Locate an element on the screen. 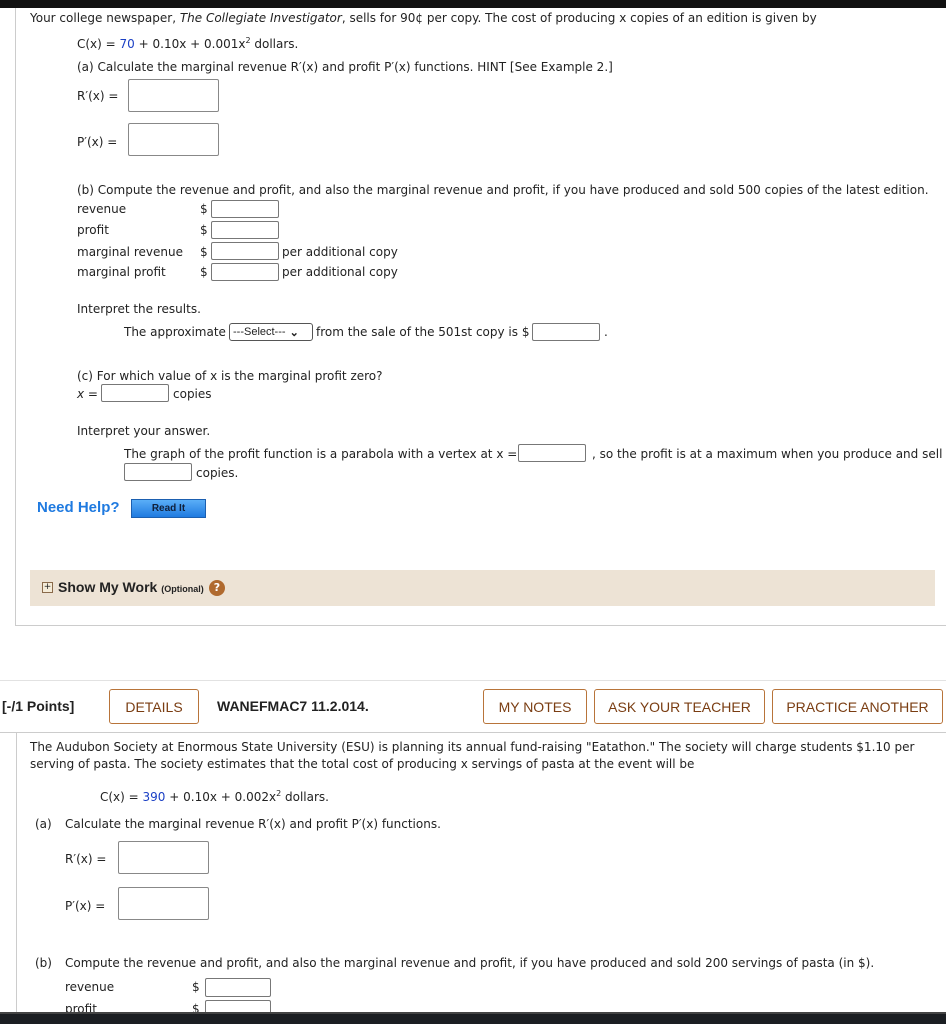 The image size is (946, 1024). copies-label: copies is located at coordinates (192, 394).